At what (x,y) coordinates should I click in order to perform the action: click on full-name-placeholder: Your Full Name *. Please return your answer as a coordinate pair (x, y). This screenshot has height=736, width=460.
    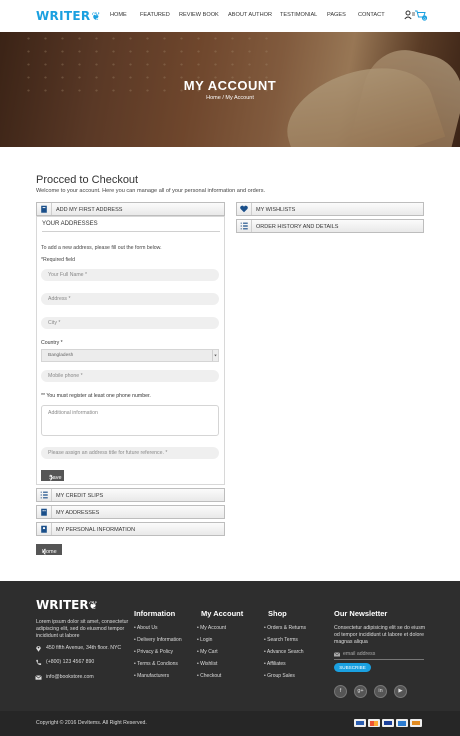
    Looking at the image, I should click on (68, 275).